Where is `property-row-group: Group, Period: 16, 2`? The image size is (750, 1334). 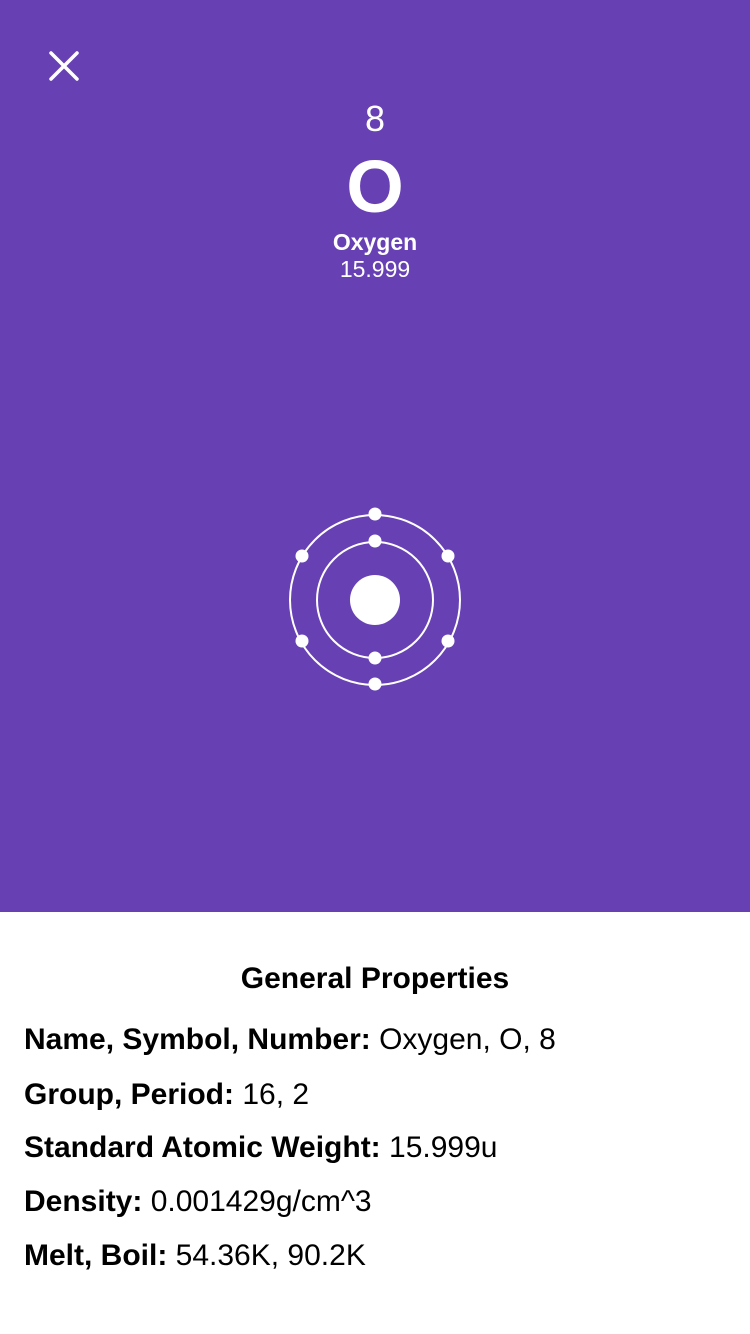 property-row-group: Group, Period: 16, 2 is located at coordinates (379, 1095).